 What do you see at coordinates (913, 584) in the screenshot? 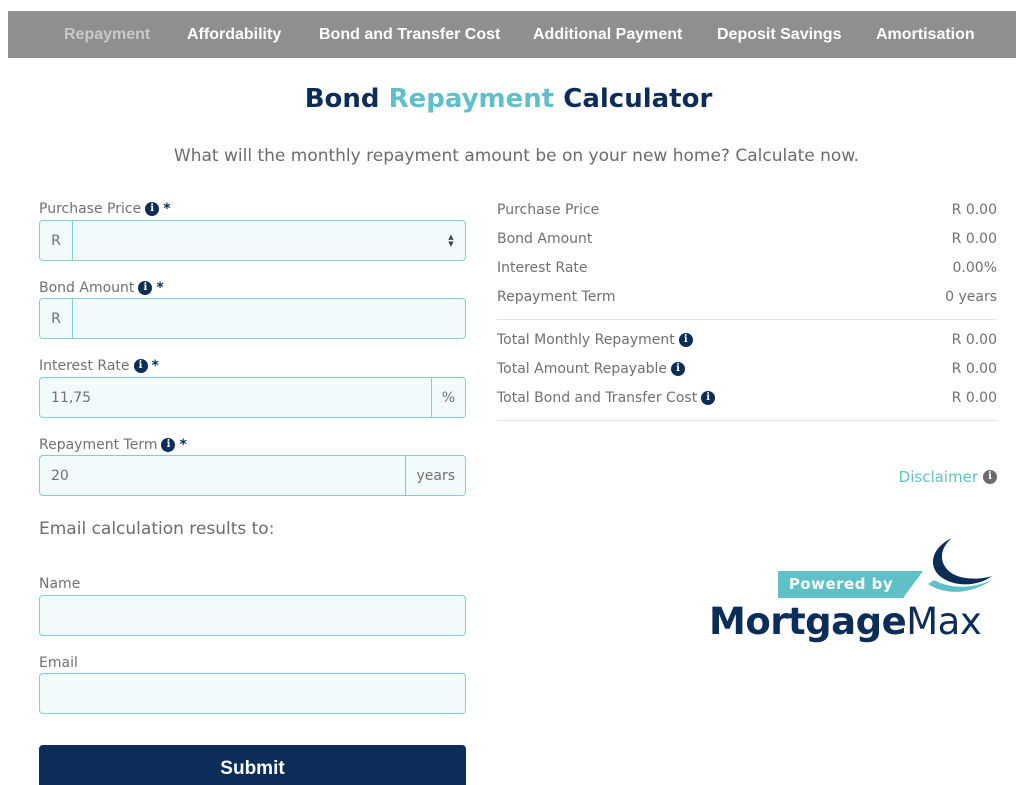
I see `powered-by-badge-tail` at bounding box center [913, 584].